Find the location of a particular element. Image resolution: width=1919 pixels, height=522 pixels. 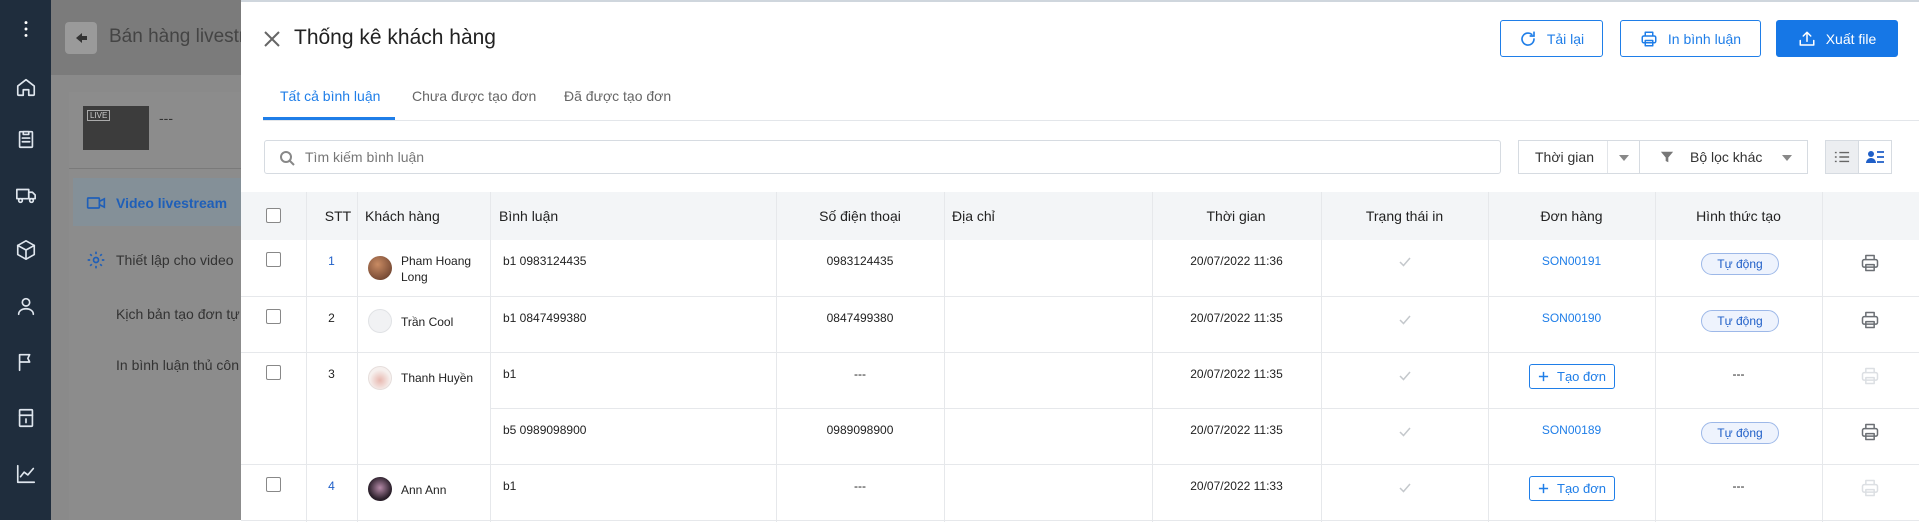

customer-name: Thanh Huyền is located at coordinates (437, 378).